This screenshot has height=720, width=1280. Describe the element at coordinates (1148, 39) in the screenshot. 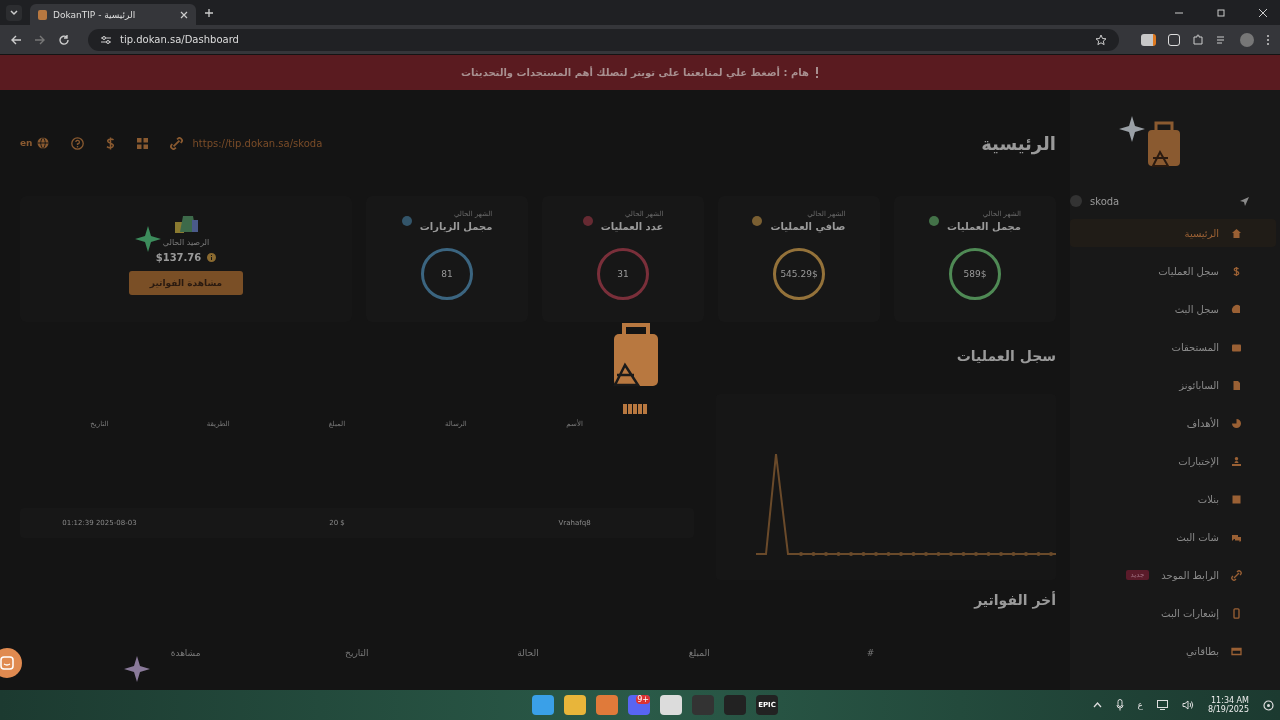

I see `extension-icon` at that location.